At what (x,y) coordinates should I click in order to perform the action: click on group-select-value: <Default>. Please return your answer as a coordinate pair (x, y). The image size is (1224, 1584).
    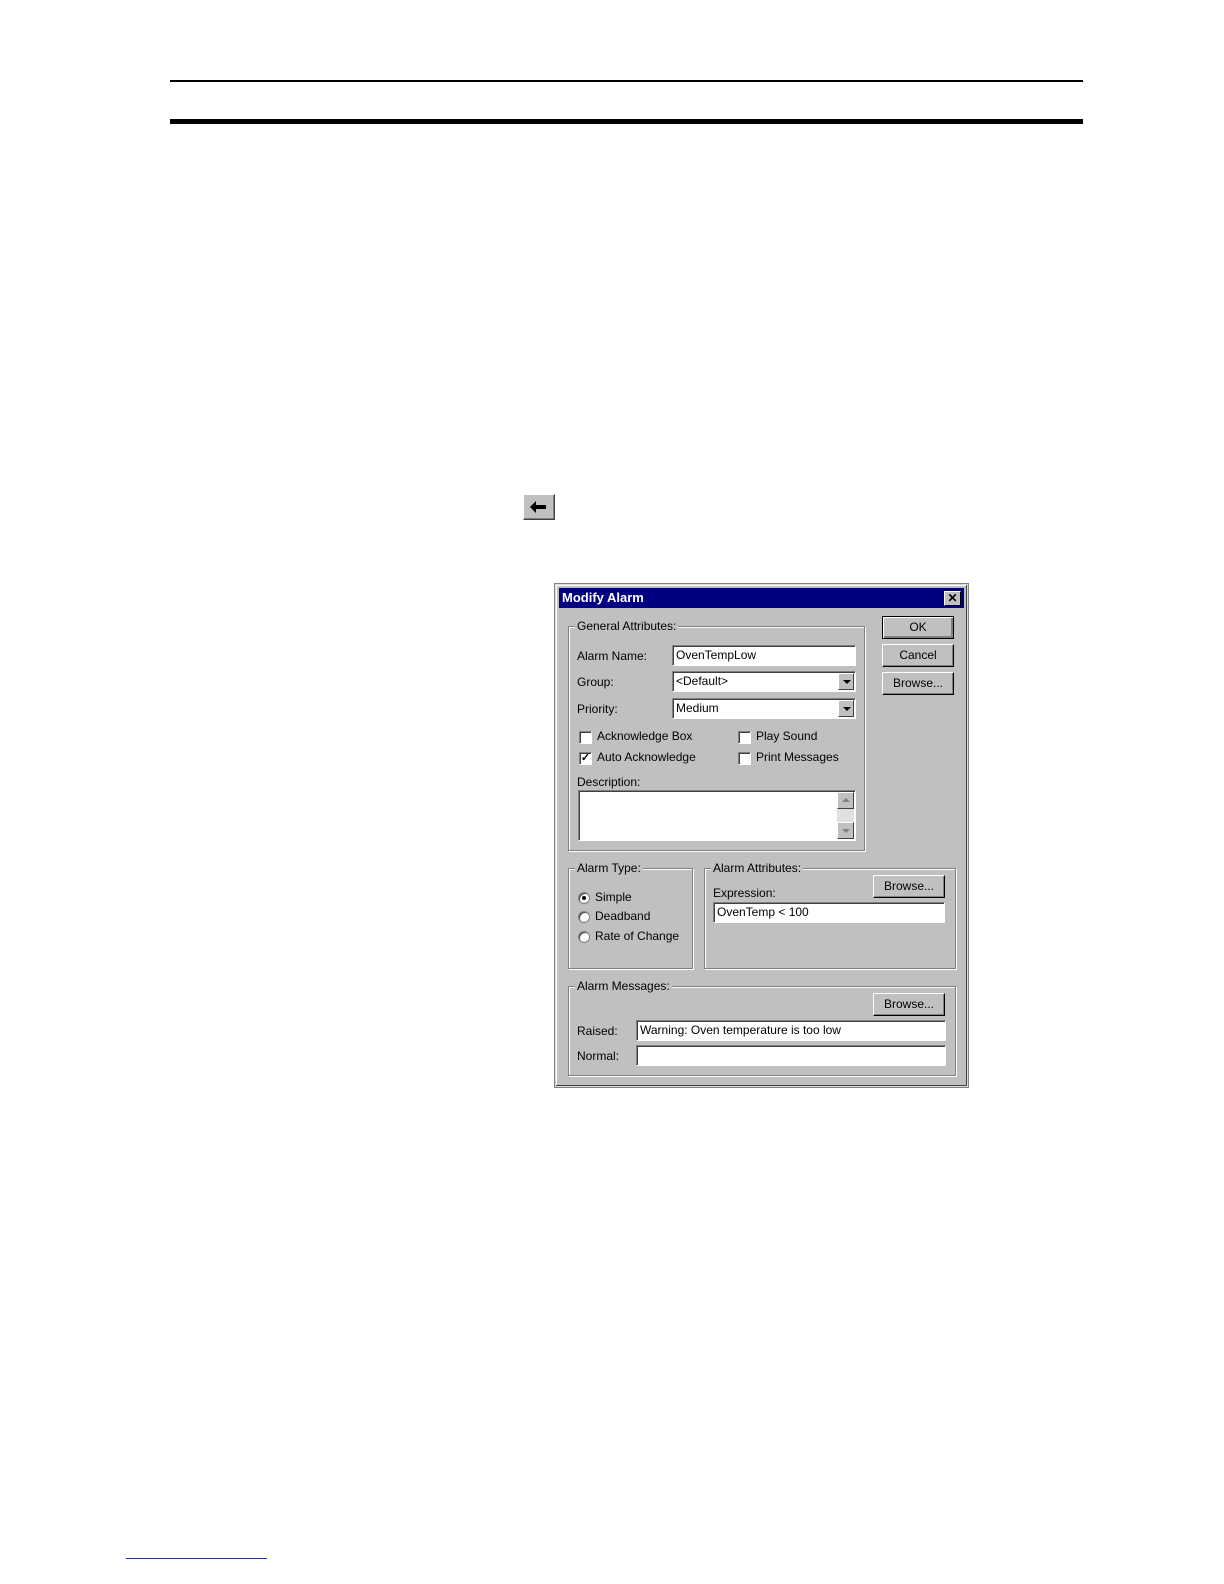
    Looking at the image, I should click on (702, 681).